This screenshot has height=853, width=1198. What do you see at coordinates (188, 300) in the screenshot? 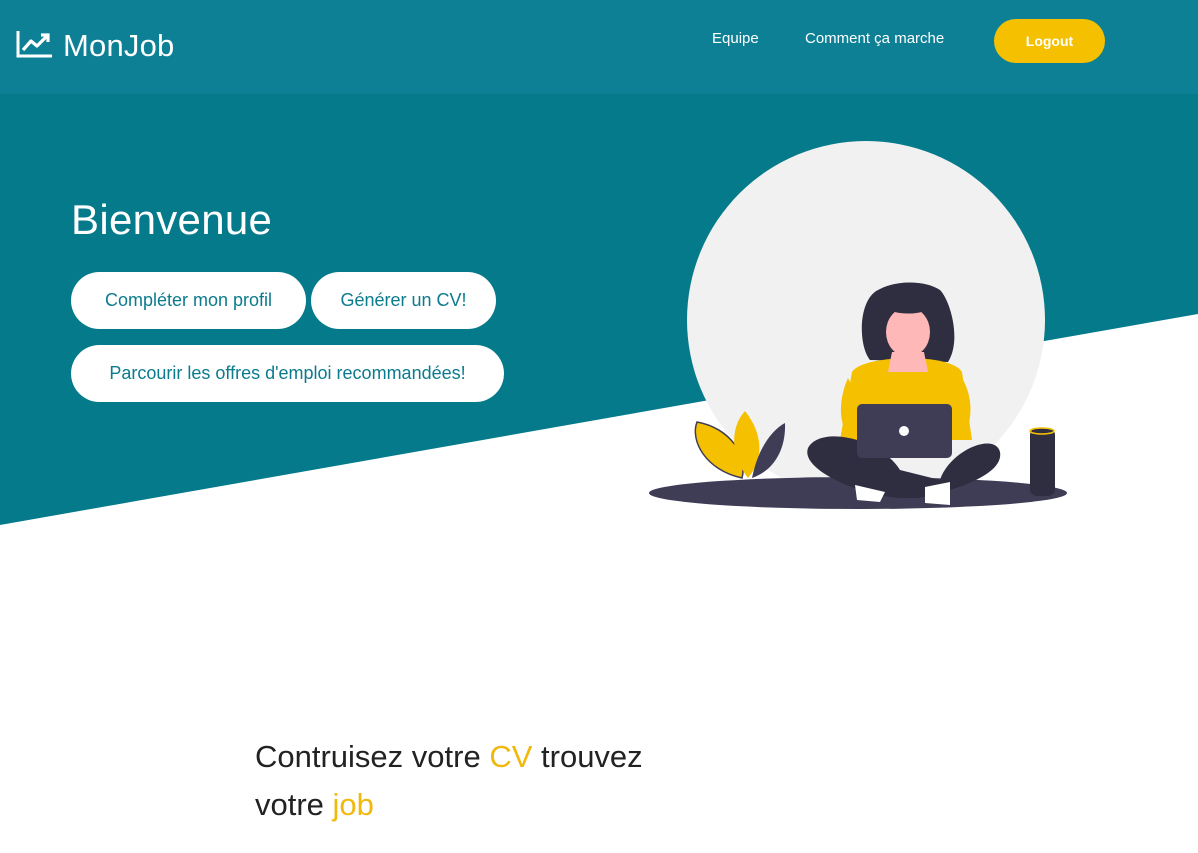
I see `complete-profile-button: Compléter mon profil` at bounding box center [188, 300].